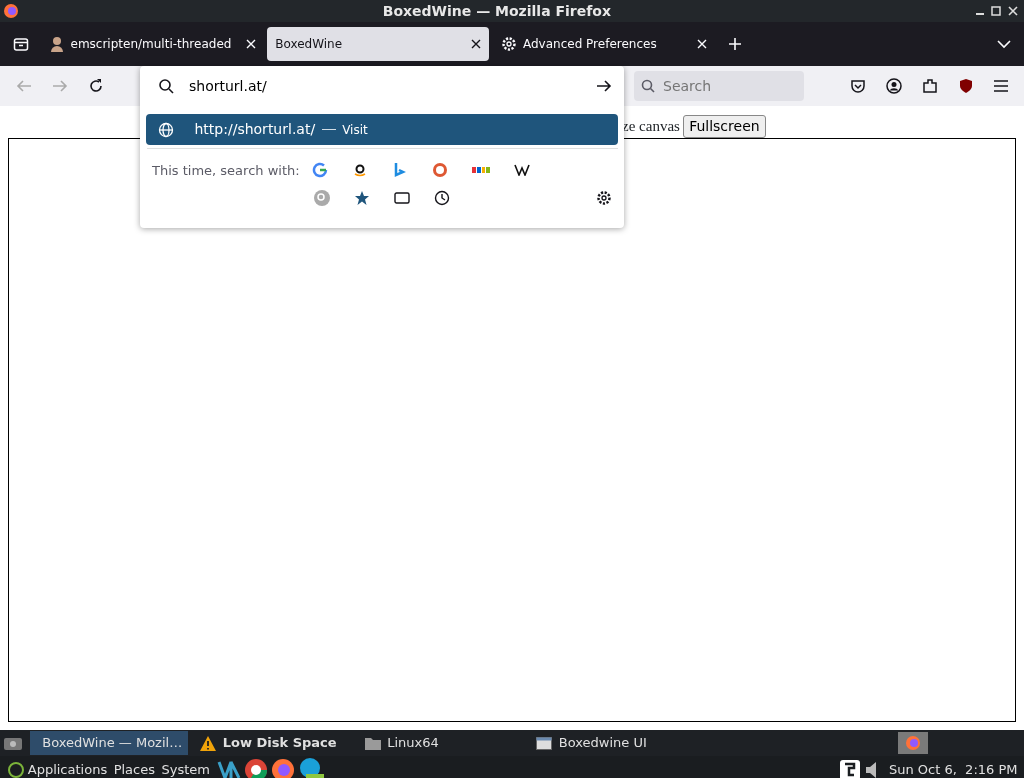 Image resolution: width=1024 pixels, height=778 pixels. What do you see at coordinates (57, 44) in the screenshot?
I see `avatar-icon` at bounding box center [57, 44].